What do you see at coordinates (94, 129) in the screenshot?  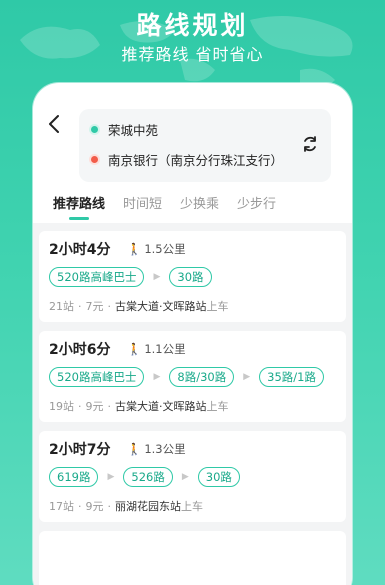 I see `origin-dot-icon` at bounding box center [94, 129].